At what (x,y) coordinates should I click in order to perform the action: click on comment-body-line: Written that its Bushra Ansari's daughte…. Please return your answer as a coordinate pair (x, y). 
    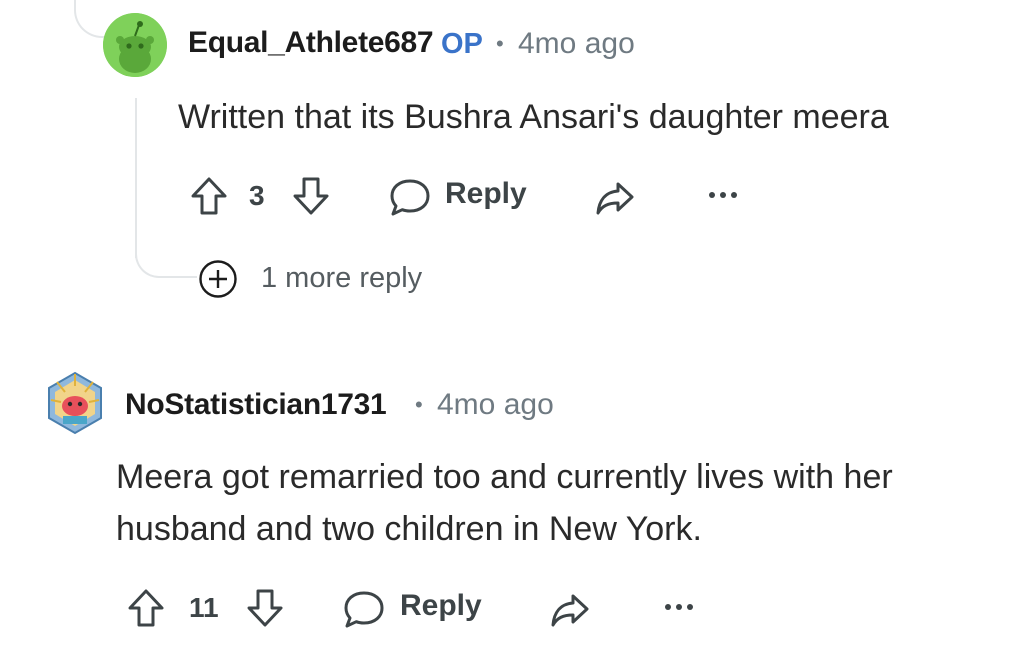
    Looking at the image, I should click on (533, 117).